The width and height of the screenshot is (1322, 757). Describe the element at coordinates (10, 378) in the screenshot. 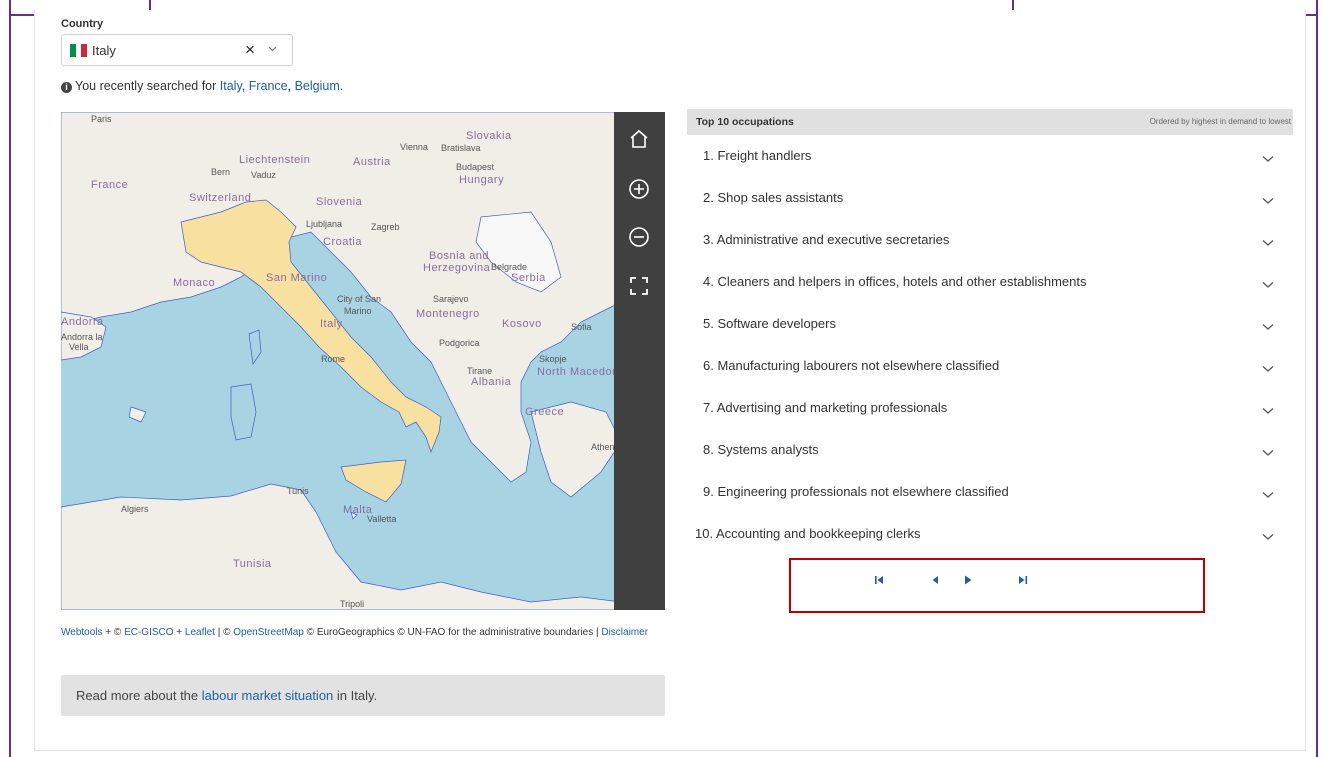

I see `annotation-frame-left` at that location.